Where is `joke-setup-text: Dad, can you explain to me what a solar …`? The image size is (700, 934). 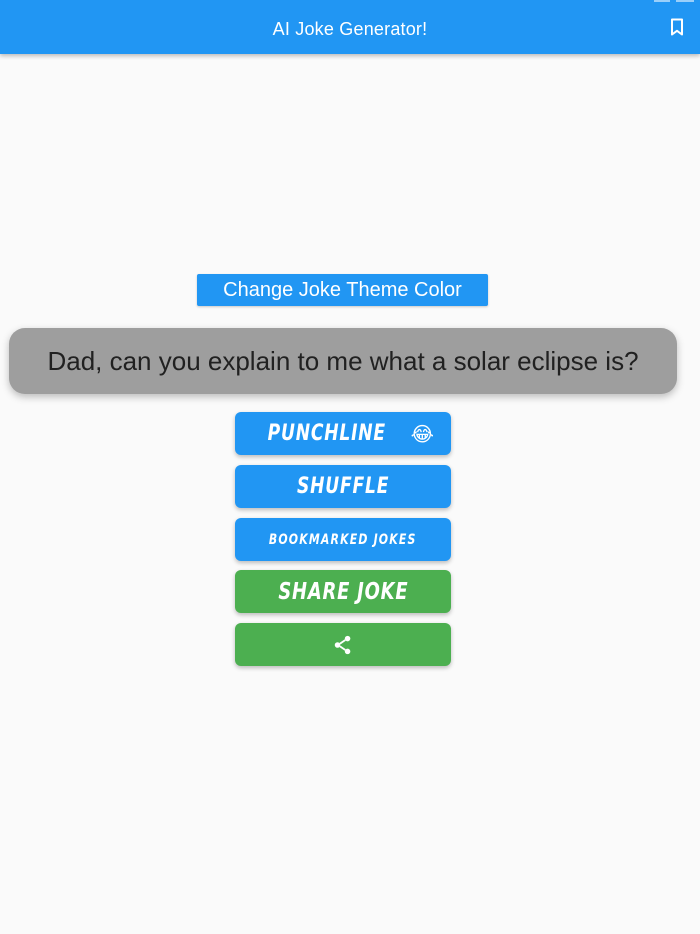
joke-setup-text: Dad, can you explain to me what a solar … is located at coordinates (343, 360).